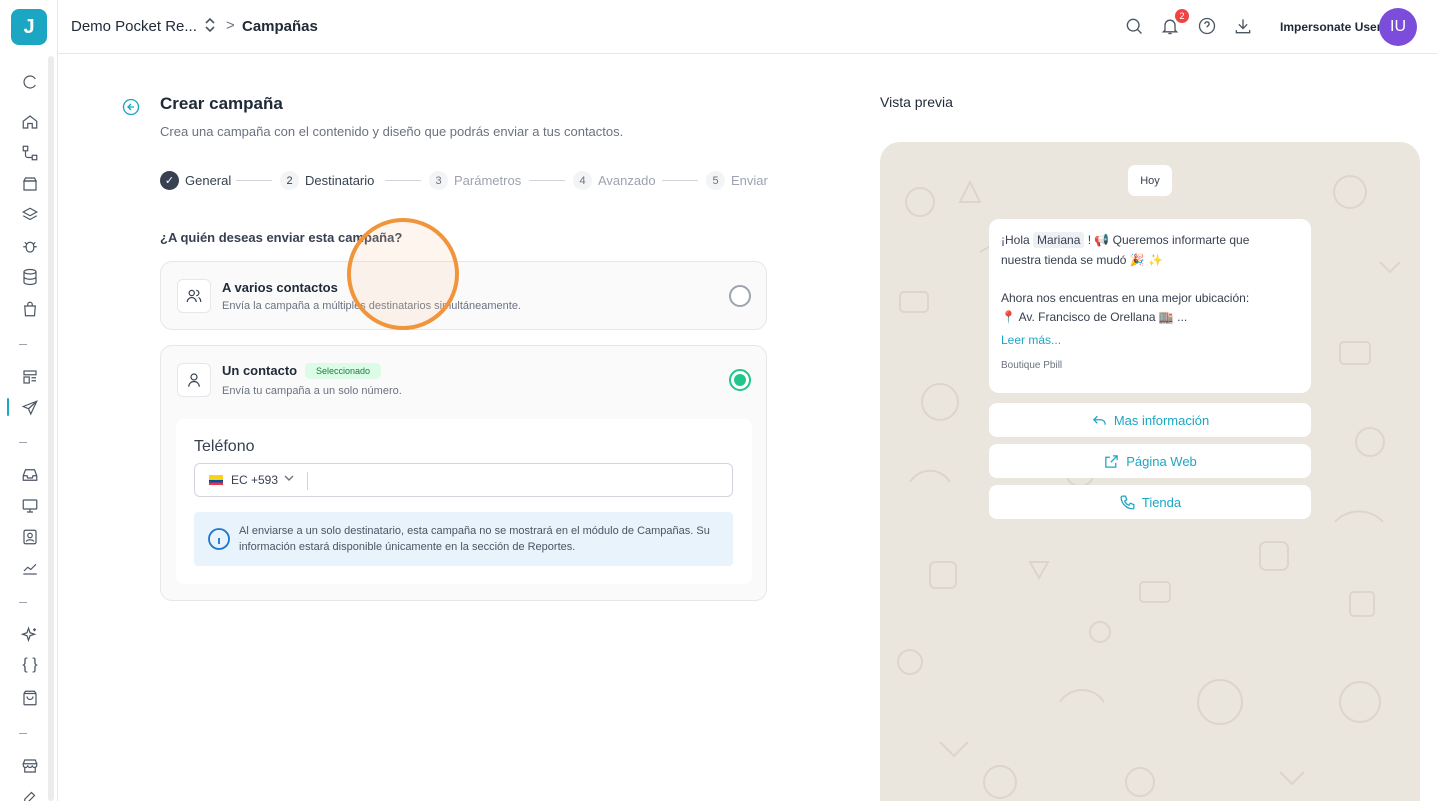 Image resolution: width=1437 pixels, height=801 pixels. I want to click on store-icon, so click(30, 766).